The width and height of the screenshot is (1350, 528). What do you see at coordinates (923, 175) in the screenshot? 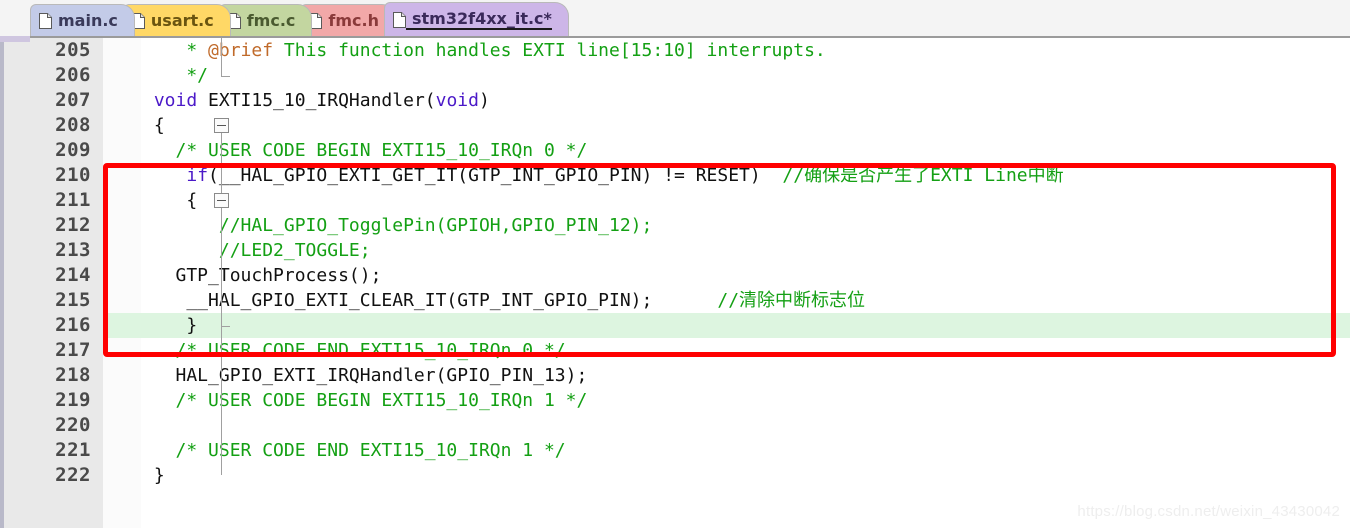
I see `code-token: //确保是否产生了EXTI Line中断` at bounding box center [923, 175].